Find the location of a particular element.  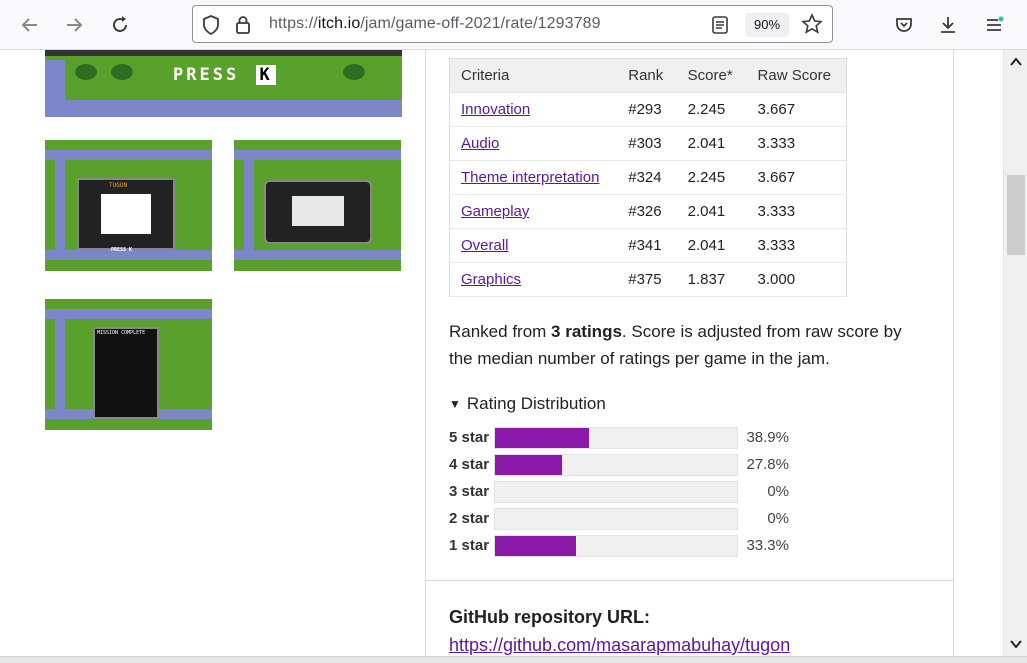

rank-cell: #375 is located at coordinates (647, 279).